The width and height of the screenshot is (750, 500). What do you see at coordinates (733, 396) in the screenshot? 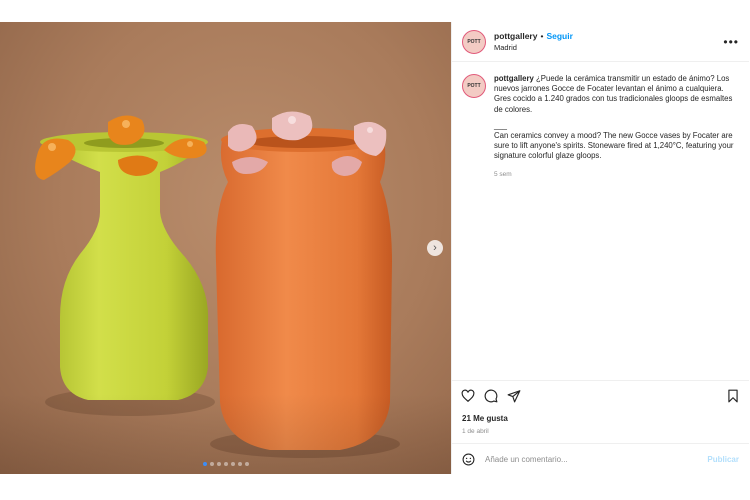
I see `bookmark-icon` at bounding box center [733, 396].